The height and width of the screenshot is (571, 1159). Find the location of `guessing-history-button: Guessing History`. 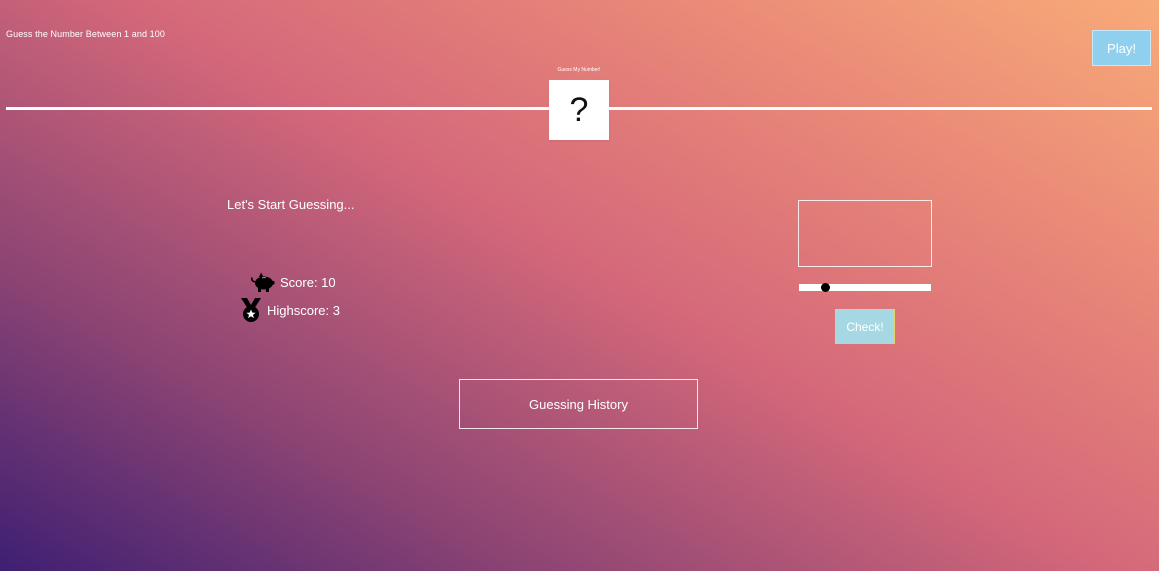

guessing-history-button: Guessing History is located at coordinates (578, 404).